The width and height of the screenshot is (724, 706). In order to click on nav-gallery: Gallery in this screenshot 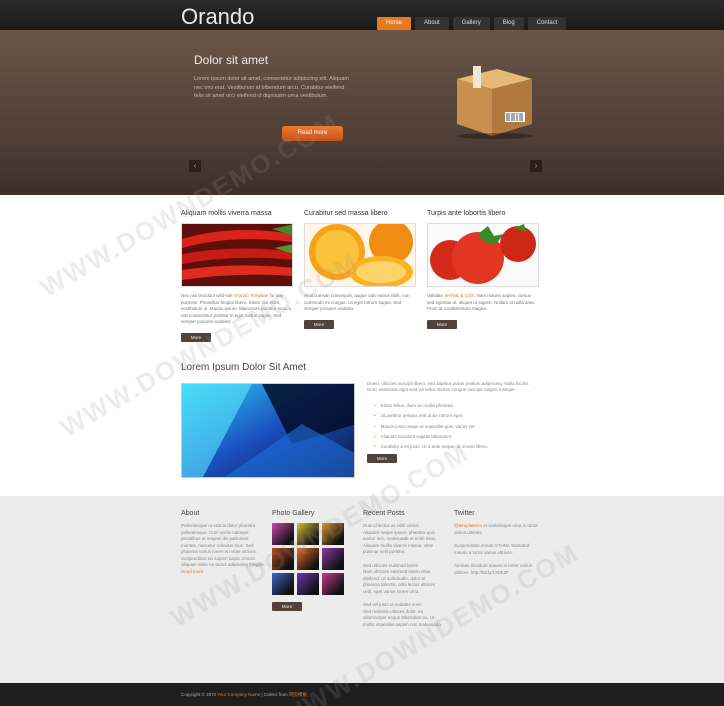, I will do `click(471, 23)`.